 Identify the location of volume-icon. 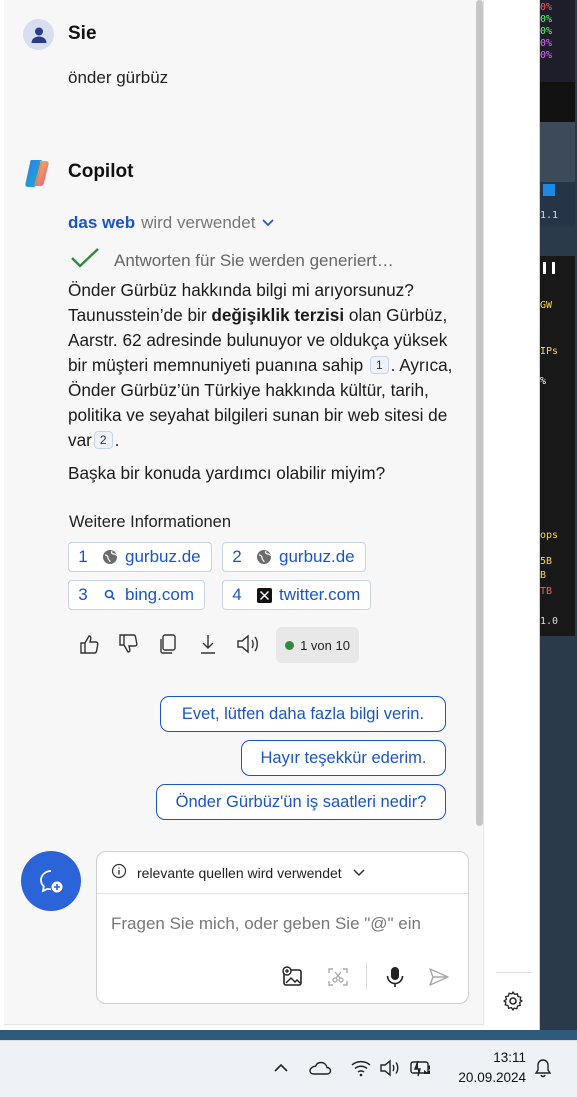
(390, 1068).